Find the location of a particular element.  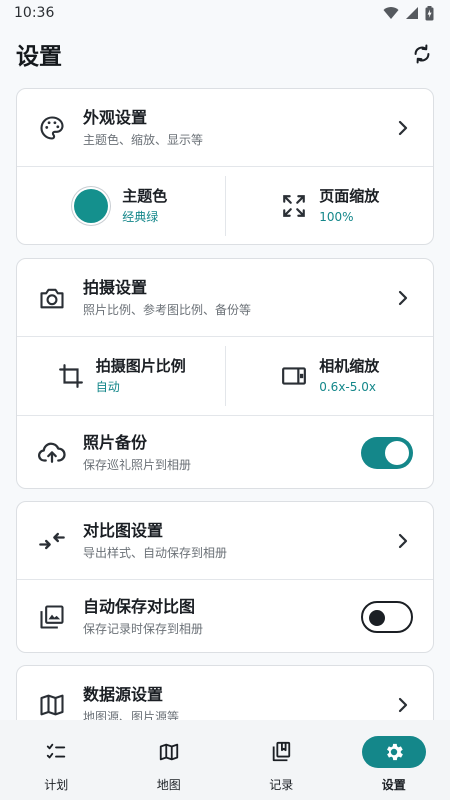

theme-color-cell: 主题色 经典绿 is located at coordinates (121, 205).